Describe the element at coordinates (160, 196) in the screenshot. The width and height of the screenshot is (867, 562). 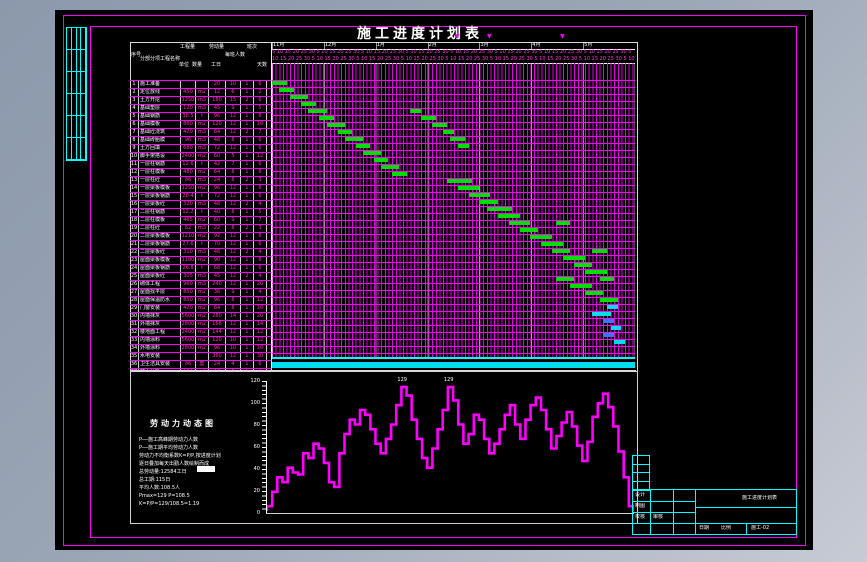
I see `task-cell: 一层梁板钢筋` at that location.